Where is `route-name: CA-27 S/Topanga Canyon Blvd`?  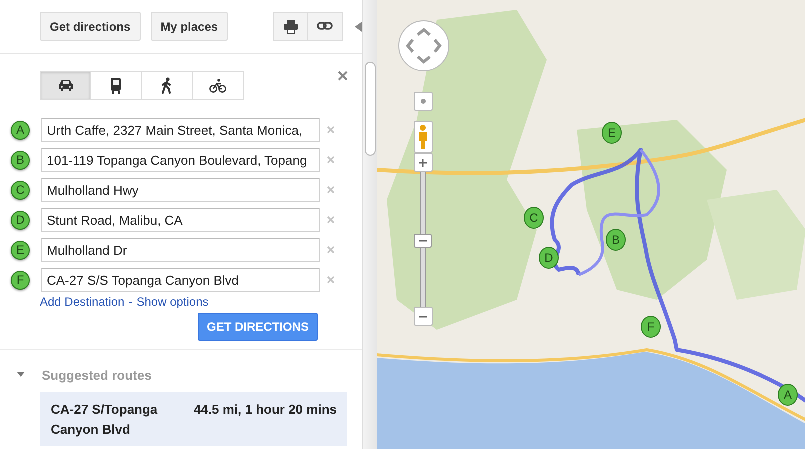 route-name: CA-27 S/Topanga Canyon Blvd is located at coordinates (105, 420).